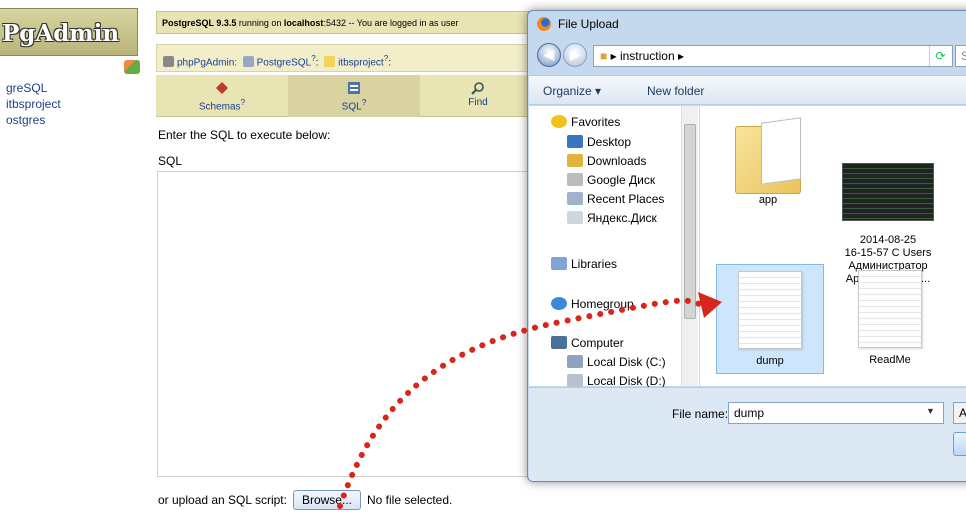  Describe the element at coordinates (222, 88) in the screenshot. I see `schemas-icon` at that location.